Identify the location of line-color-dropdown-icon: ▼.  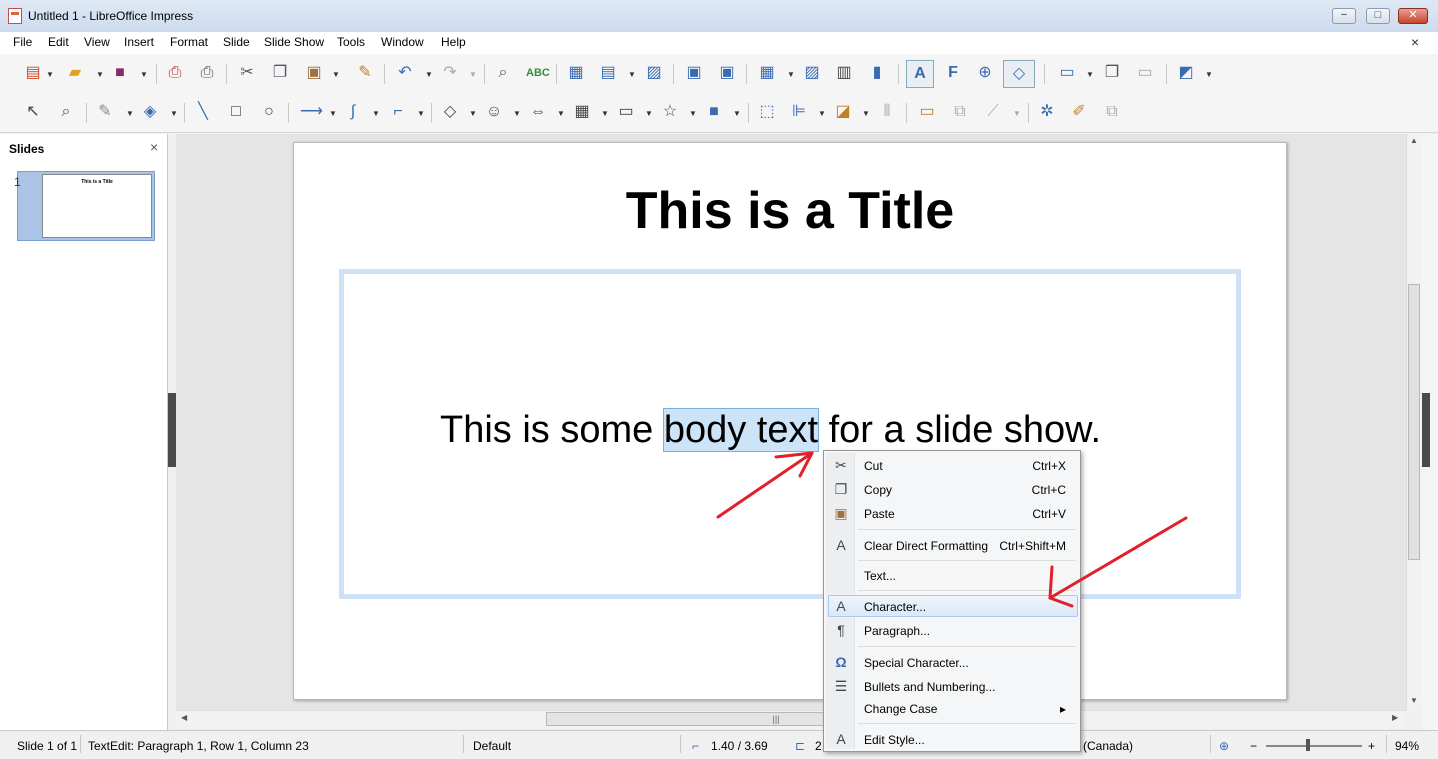
(130, 113).